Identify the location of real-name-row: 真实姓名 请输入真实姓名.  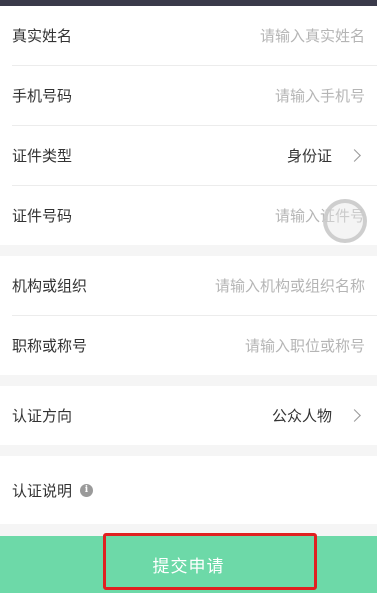
(188, 35).